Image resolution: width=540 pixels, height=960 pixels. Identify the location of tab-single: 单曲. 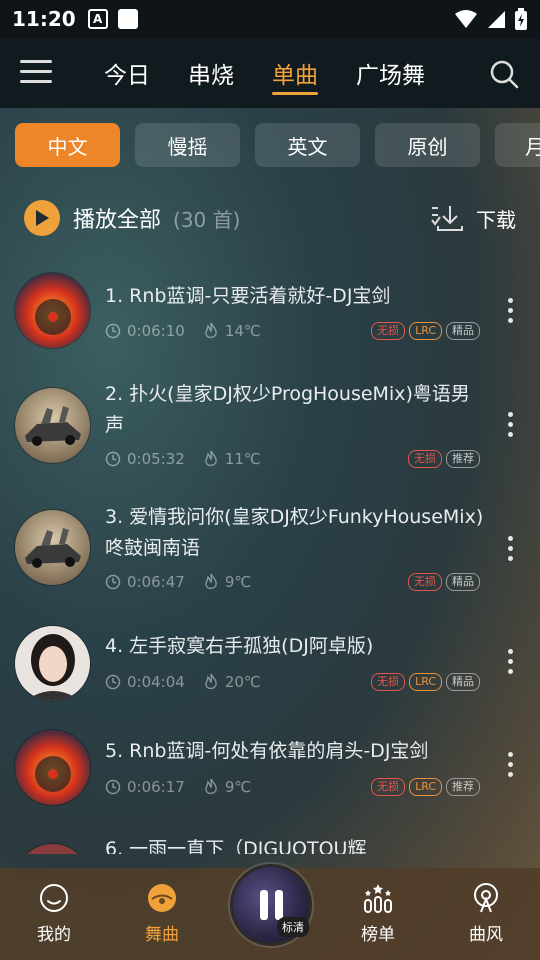
(295, 73).